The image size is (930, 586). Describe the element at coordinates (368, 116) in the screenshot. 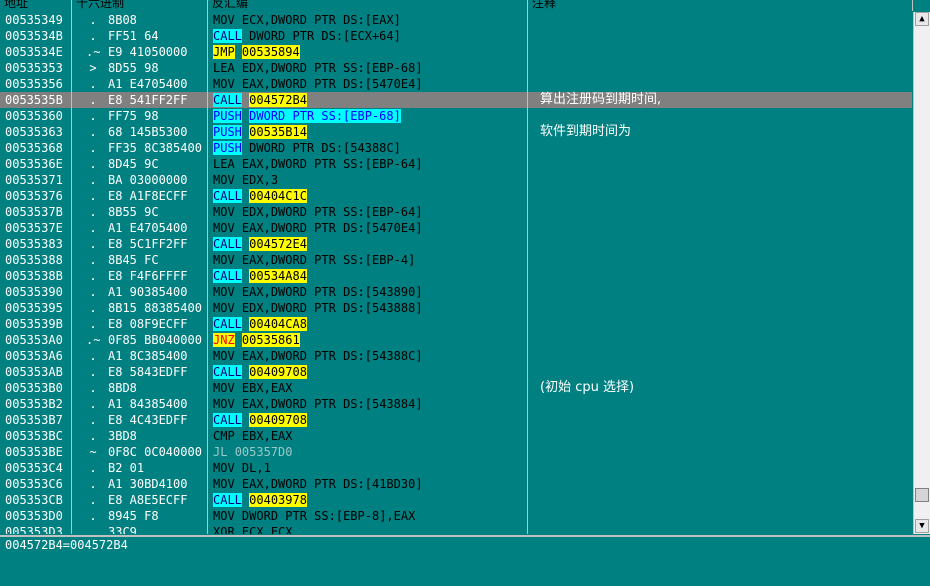

I see `row-instruction: PUSH DWORD PTR SS:[EBP-68]` at that location.